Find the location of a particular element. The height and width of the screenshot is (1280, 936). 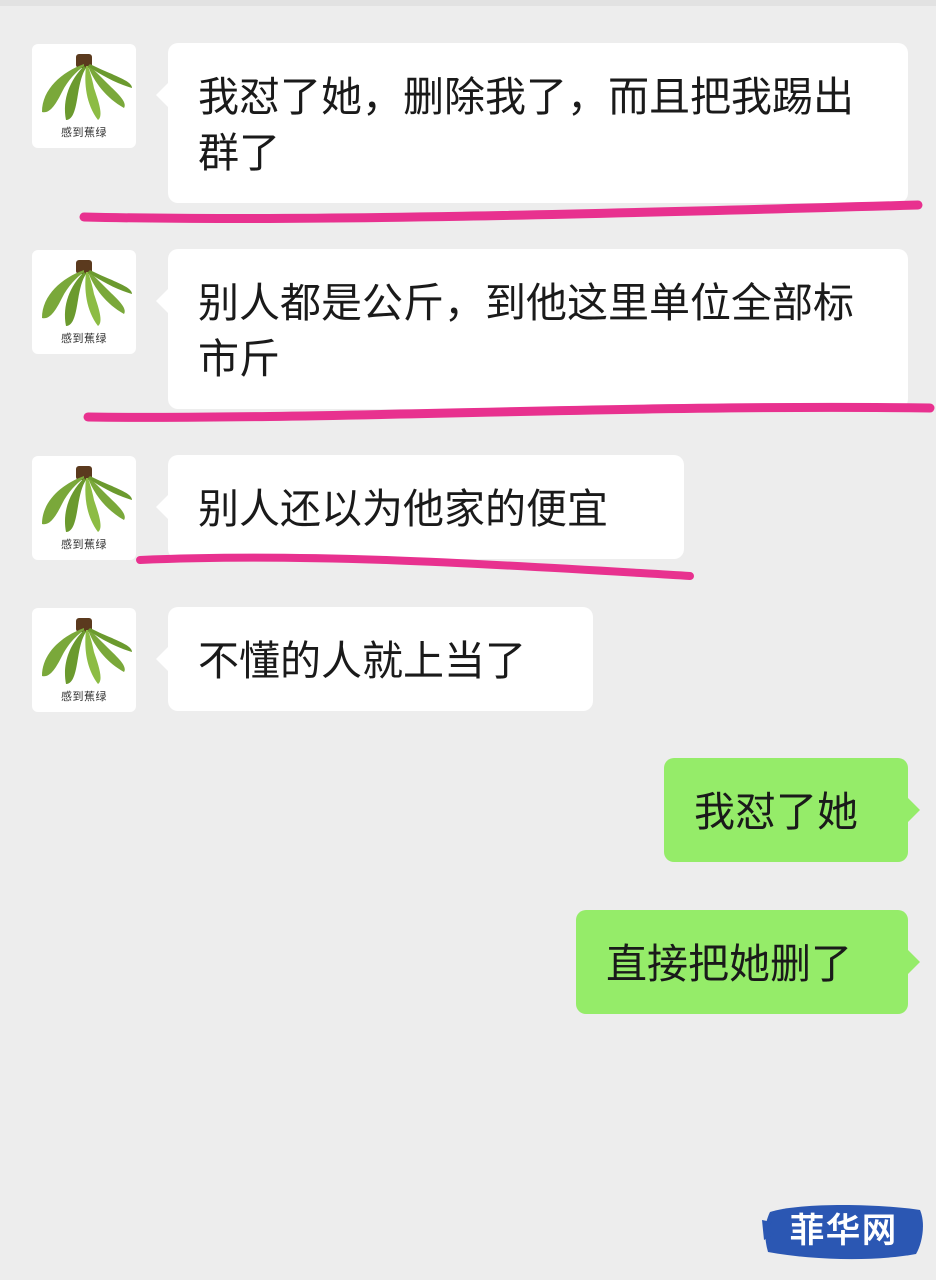

incoming-message-bubble: 我怼了她，删除我了，而且把我踢出群了 is located at coordinates (532, 123).